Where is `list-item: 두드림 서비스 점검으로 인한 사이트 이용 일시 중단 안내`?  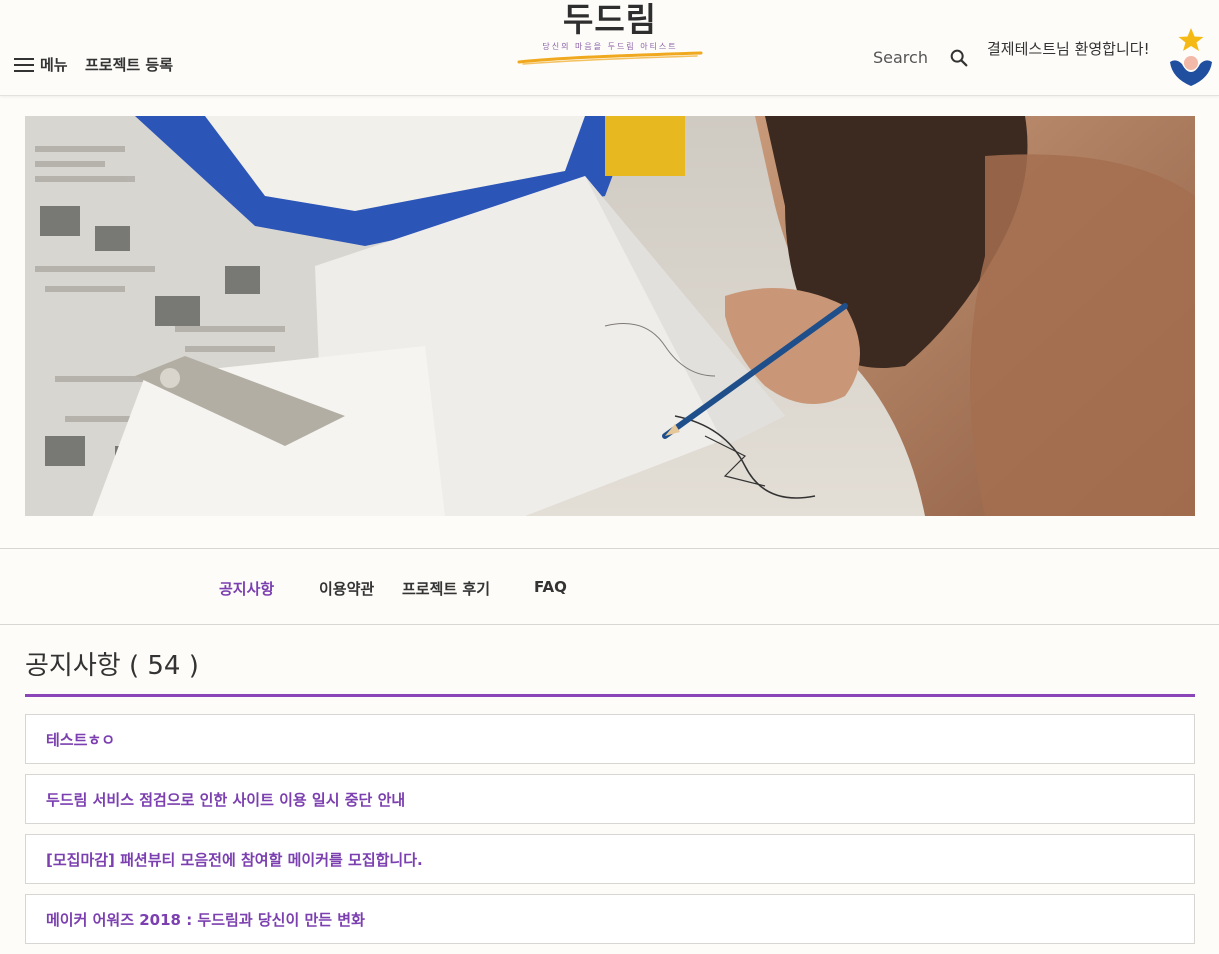 list-item: 두드림 서비스 점검으로 인한 사이트 이용 일시 중단 안내 is located at coordinates (610, 799).